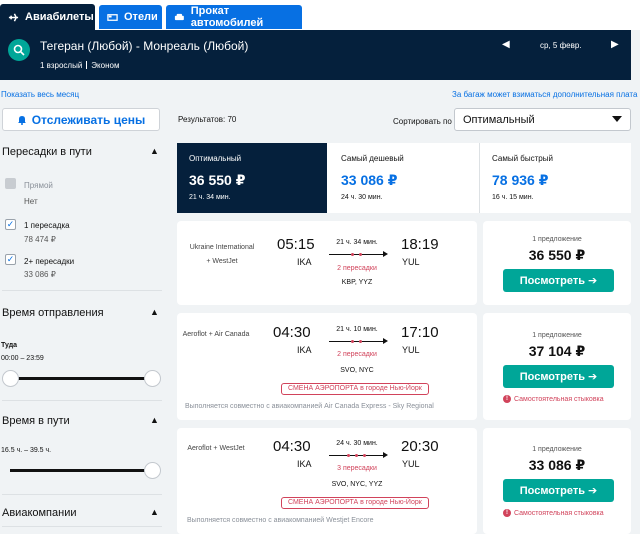 Image resolution: width=640 pixels, height=534 pixels. I want to click on tab-label: Прокат автомобилей, so click(227, 17).